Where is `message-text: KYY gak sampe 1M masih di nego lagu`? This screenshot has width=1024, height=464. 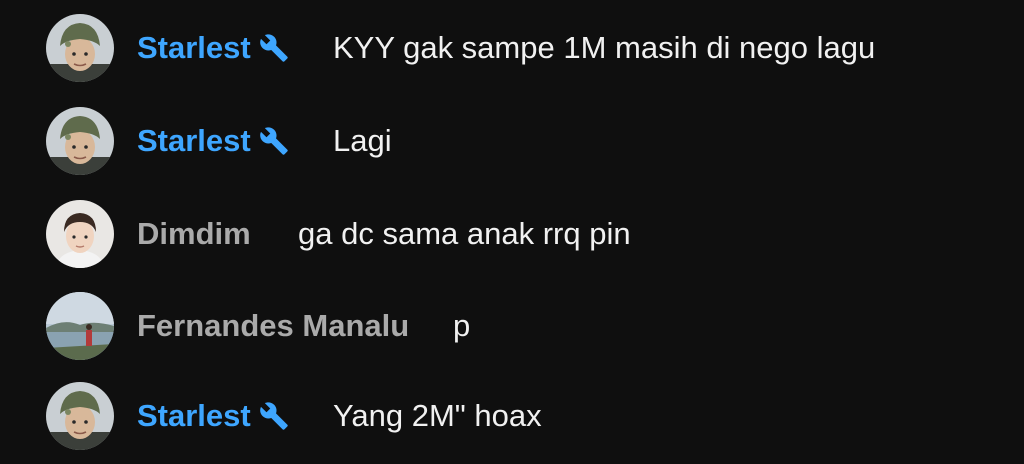
message-text: KYY gak sampe 1M masih di nego lagu is located at coordinates (604, 47).